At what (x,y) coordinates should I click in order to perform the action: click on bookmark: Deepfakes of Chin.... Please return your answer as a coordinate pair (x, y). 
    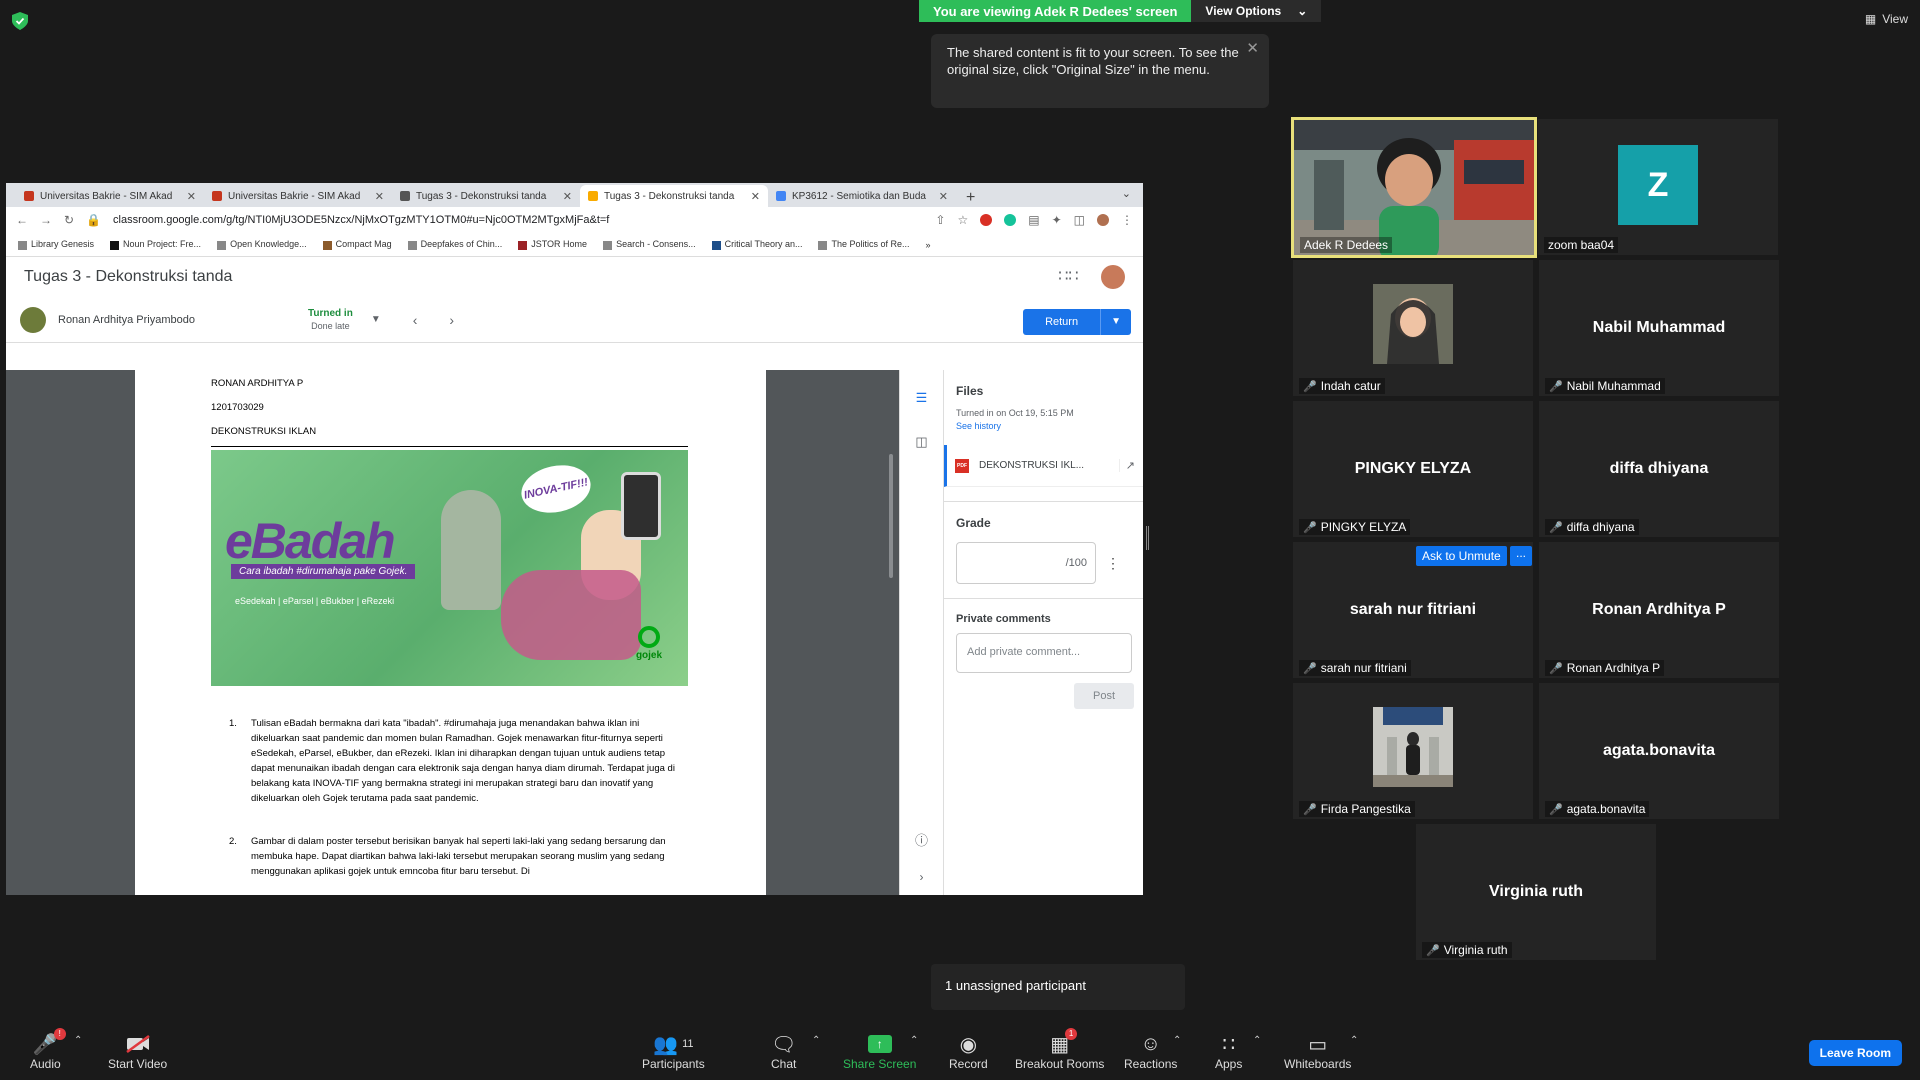
    Looking at the image, I should click on (454, 244).